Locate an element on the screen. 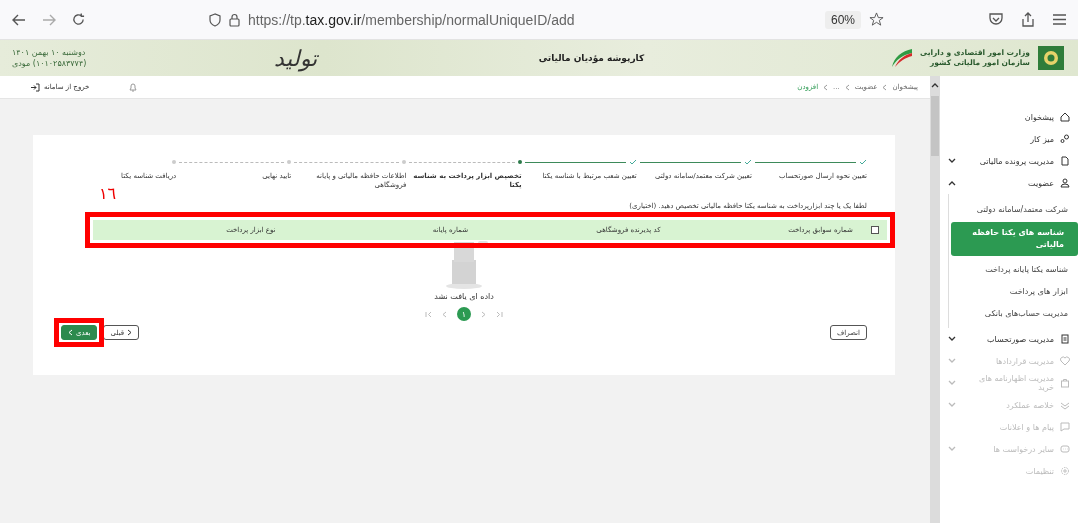 The width and height of the screenshot is (1078, 523). submenu-item: شناسه های یکتا حافظه مالیاتی is located at coordinates (1014, 239).